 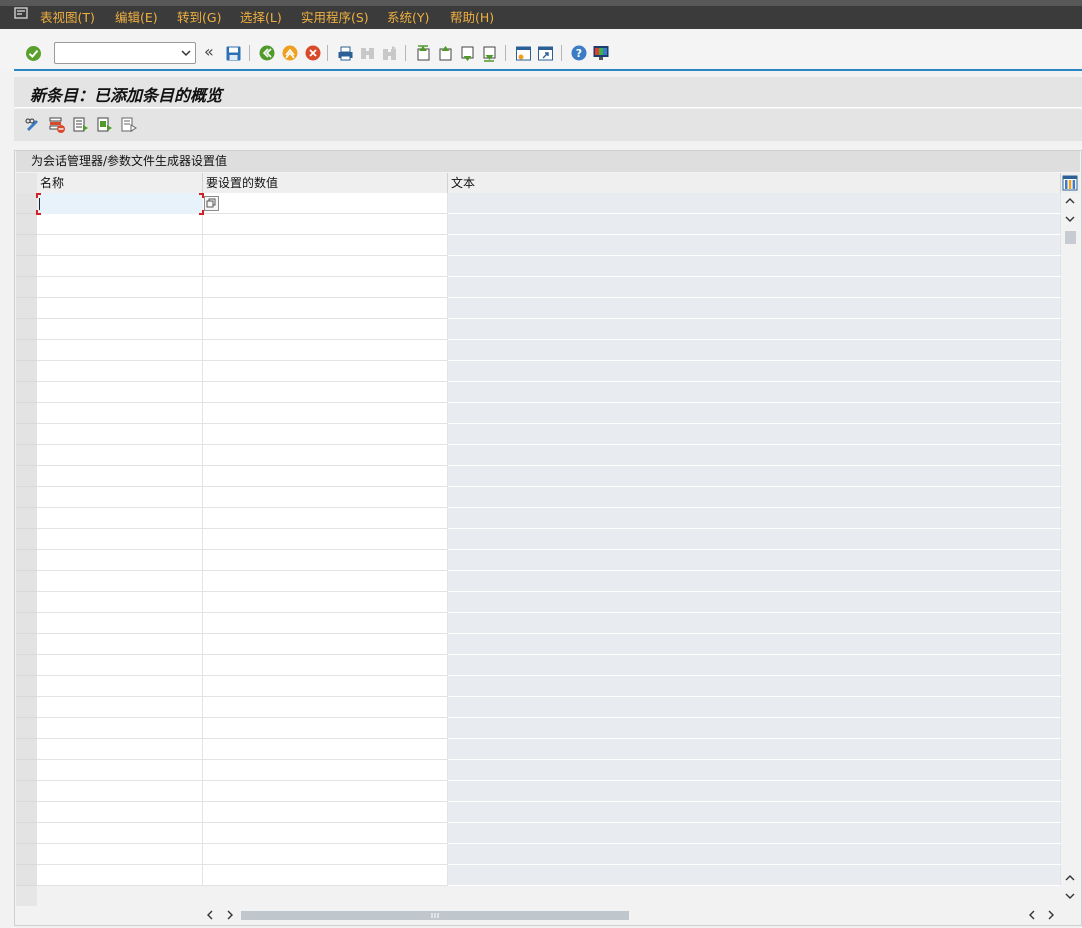 What do you see at coordinates (367, 53) in the screenshot?
I see `find-icon` at bounding box center [367, 53].